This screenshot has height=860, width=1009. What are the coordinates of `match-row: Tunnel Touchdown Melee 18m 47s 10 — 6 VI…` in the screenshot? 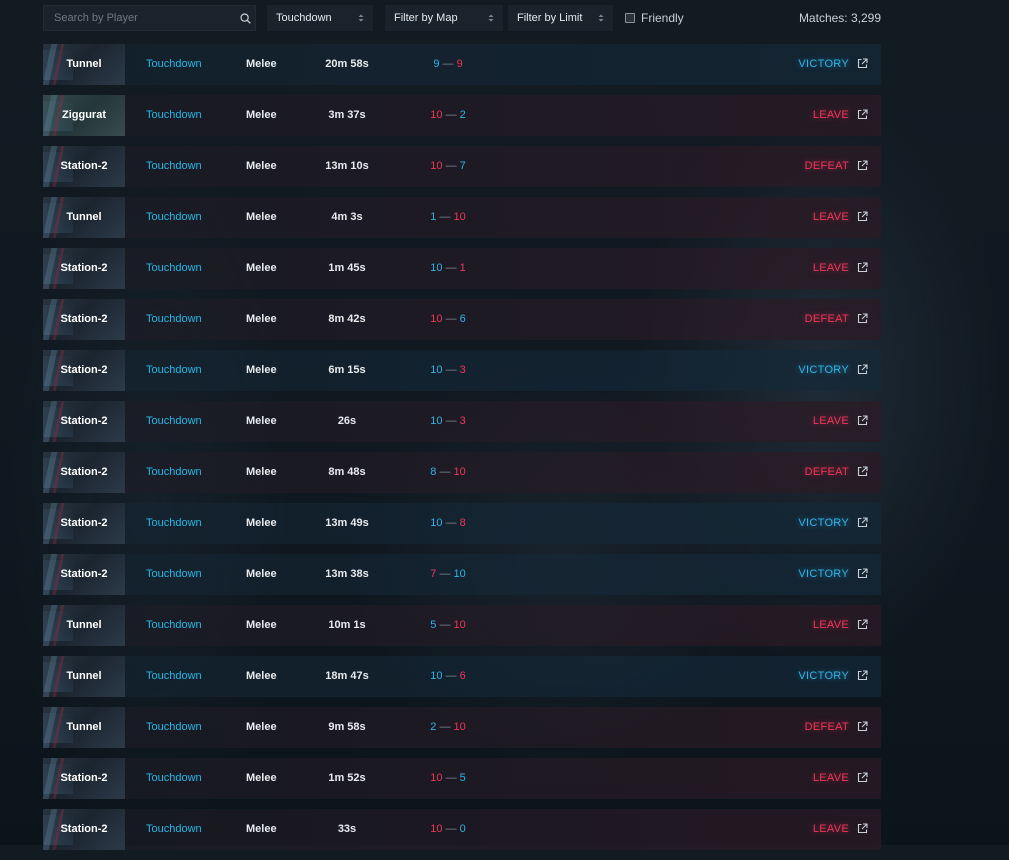 It's located at (462, 676).